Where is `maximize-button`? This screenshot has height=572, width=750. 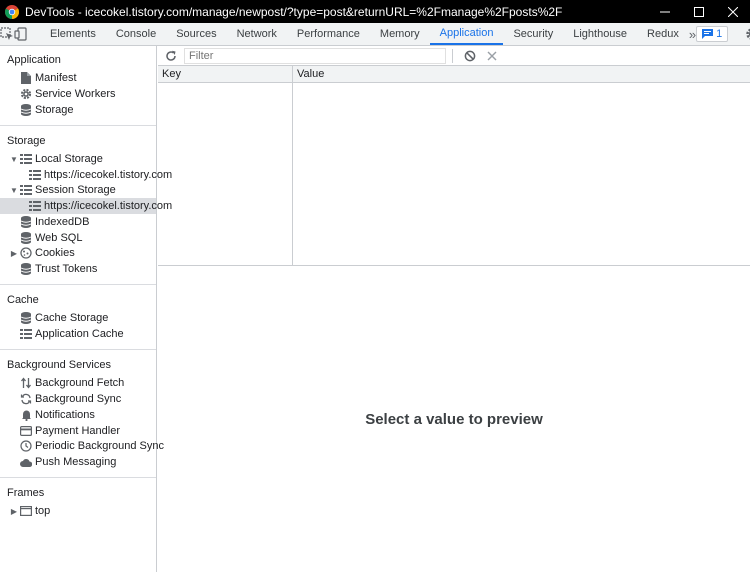 maximize-button is located at coordinates (699, 11).